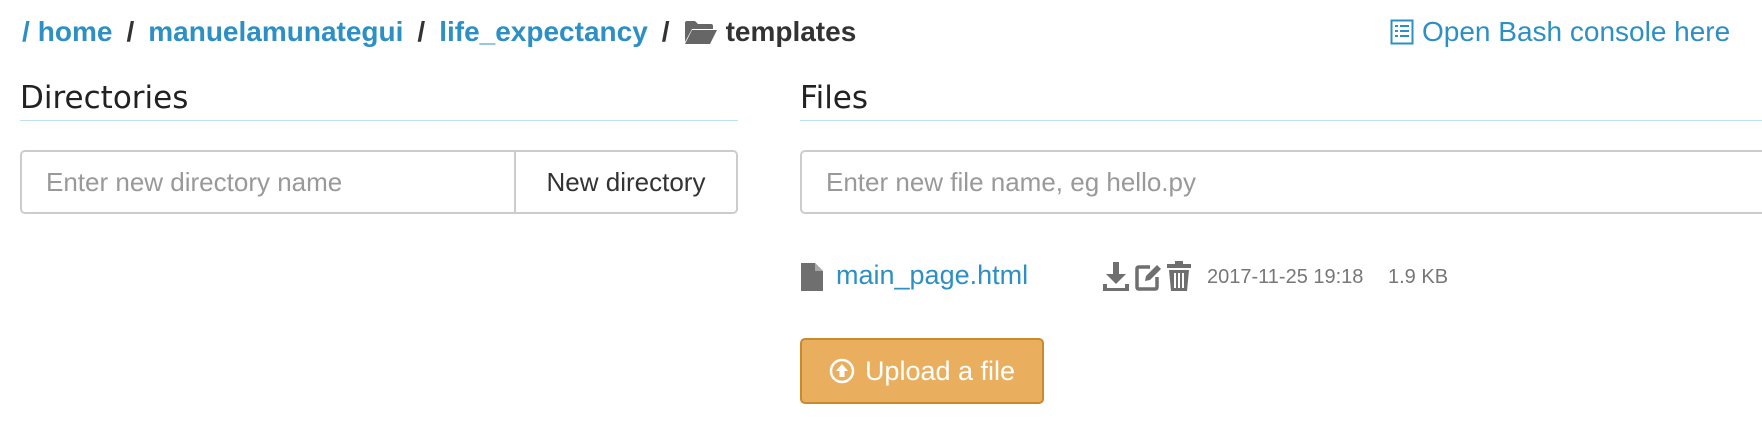 The height and width of the screenshot is (434, 1762). I want to click on breadcrumb-link-user: manuelamunategui, so click(275, 32).